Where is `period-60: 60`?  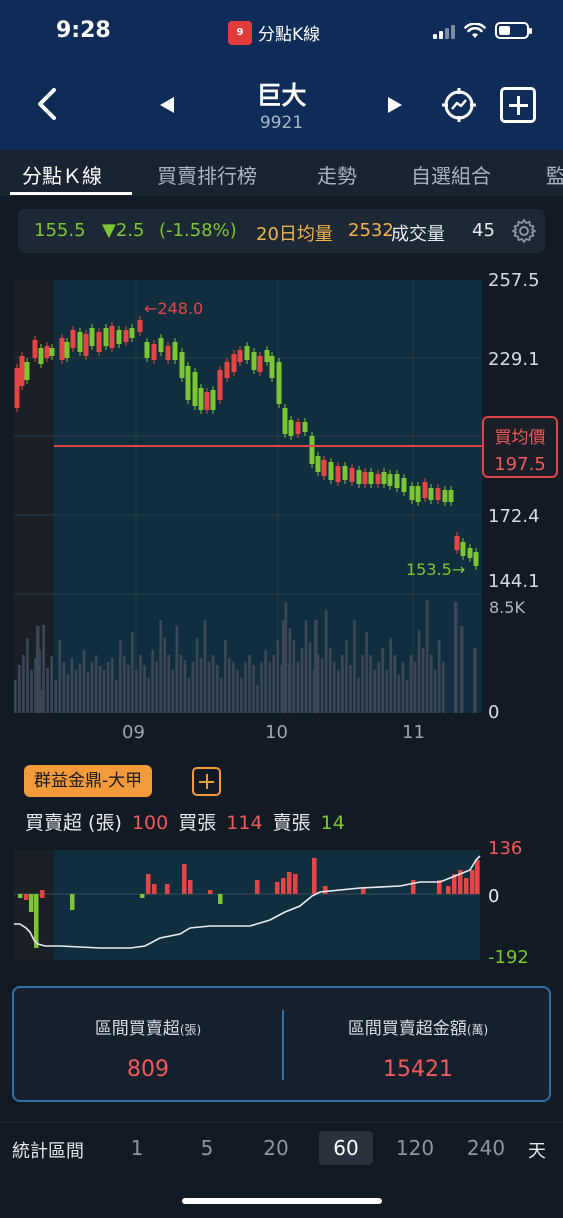
period-60: 60 is located at coordinates (346, 1148).